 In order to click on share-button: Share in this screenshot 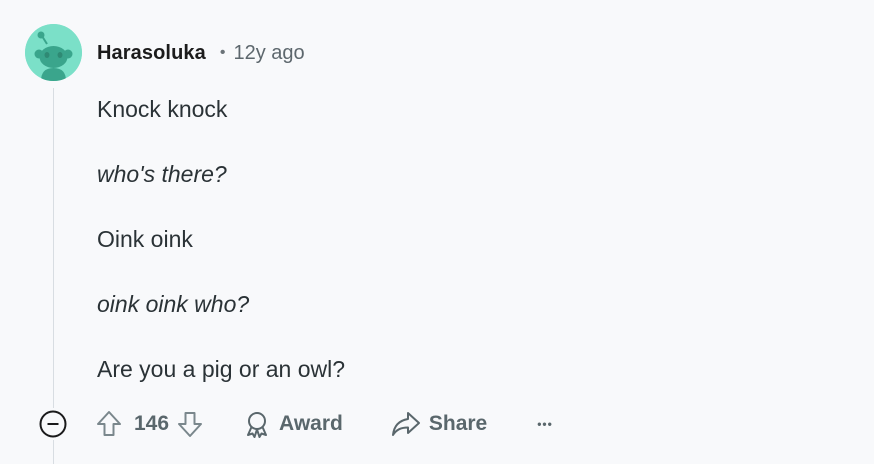, I will do `click(439, 424)`.